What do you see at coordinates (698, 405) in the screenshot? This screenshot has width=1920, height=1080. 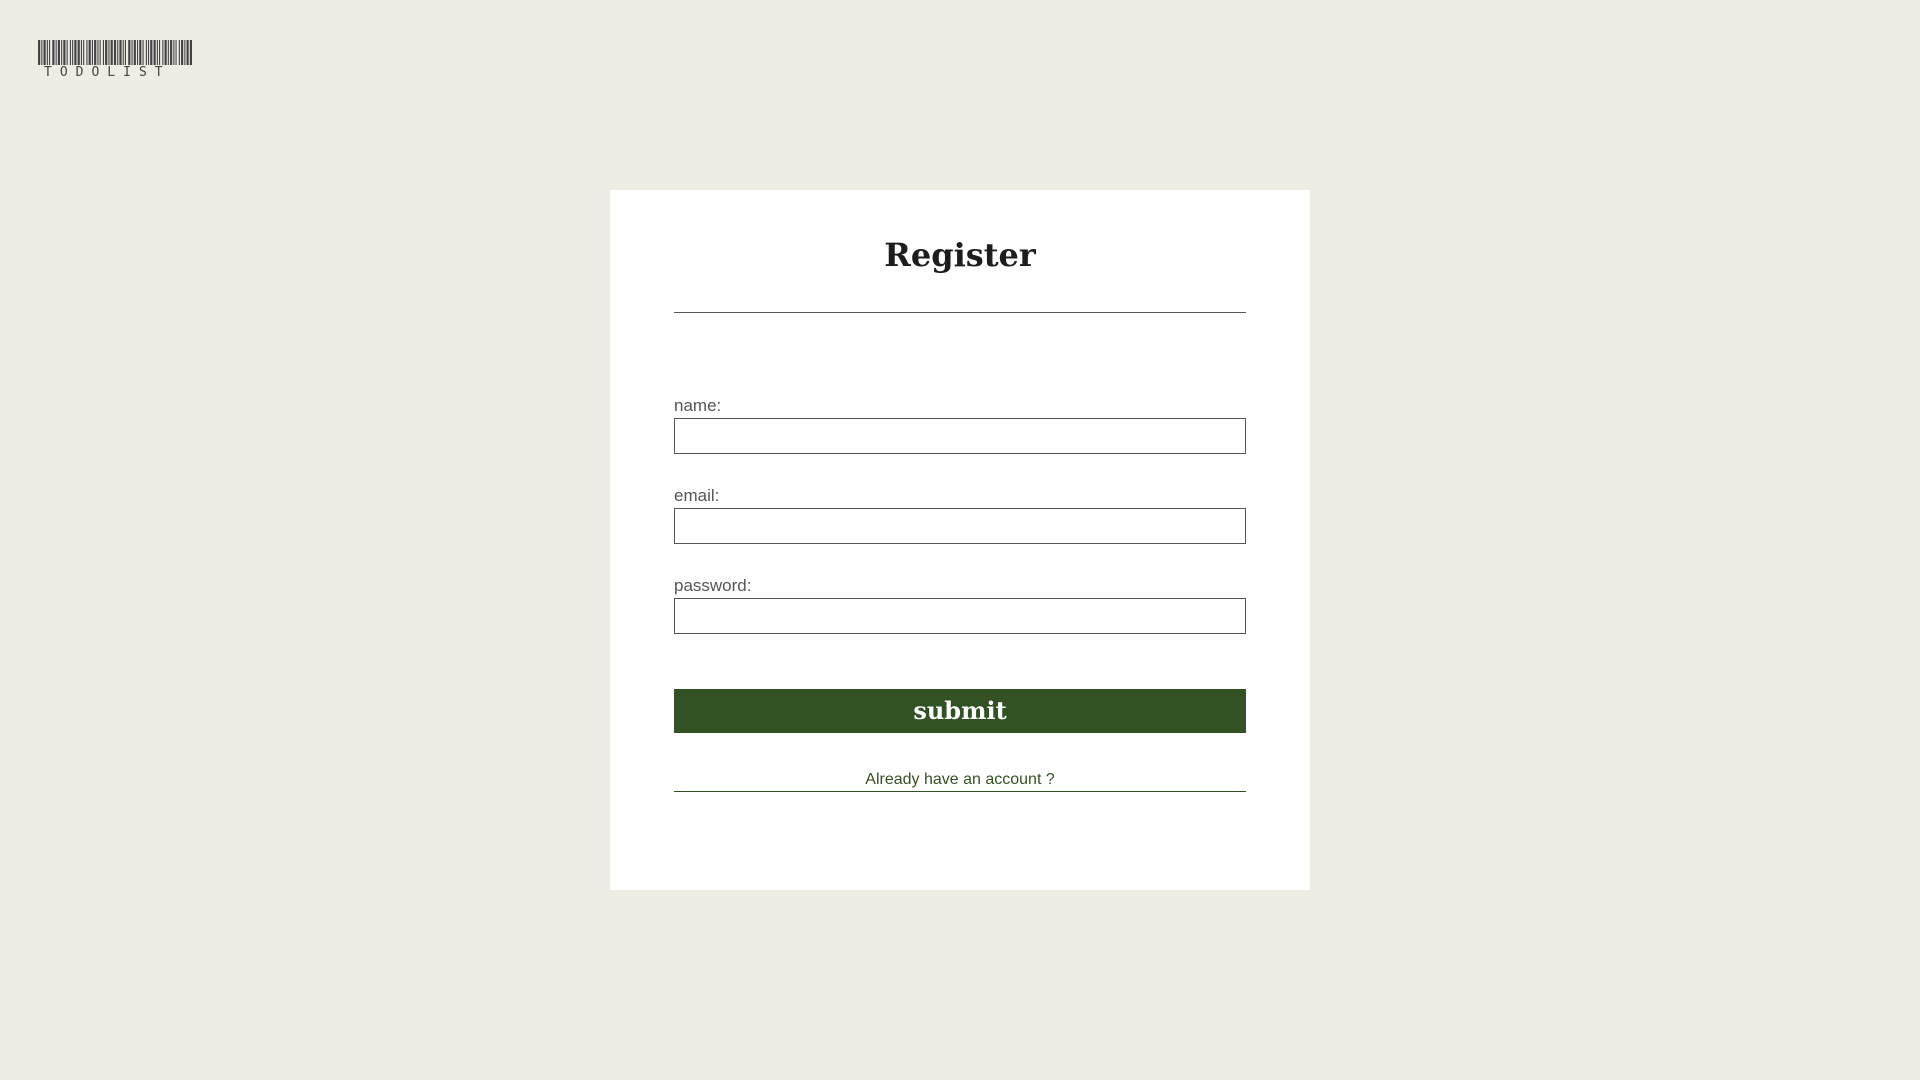 I see `name-label: name:` at bounding box center [698, 405].